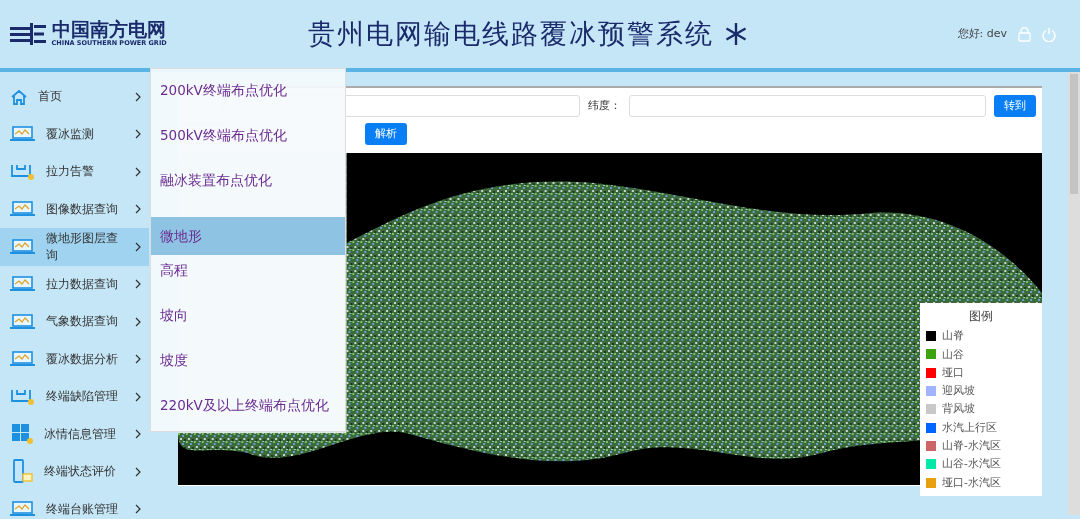 Image resolution: width=1080 pixels, height=519 pixels. I want to click on latitude-label: 纬度：, so click(604, 105).